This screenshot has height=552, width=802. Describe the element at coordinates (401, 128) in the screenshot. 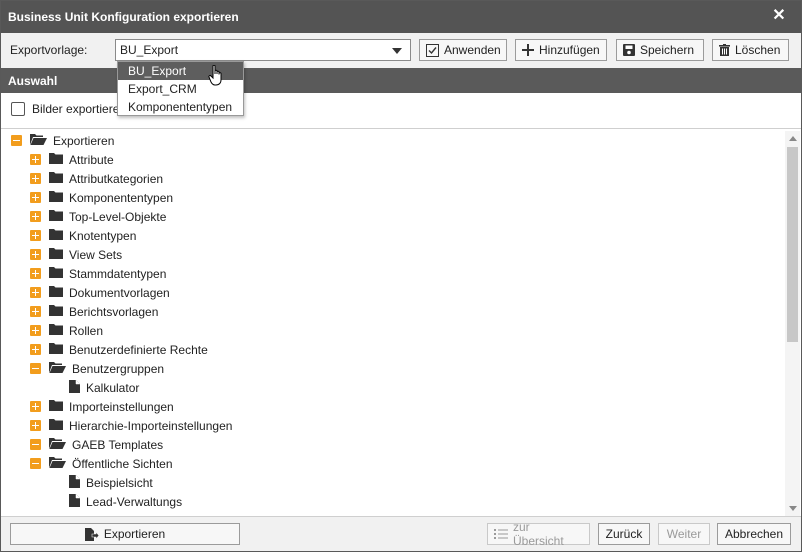

I see `divider` at that location.